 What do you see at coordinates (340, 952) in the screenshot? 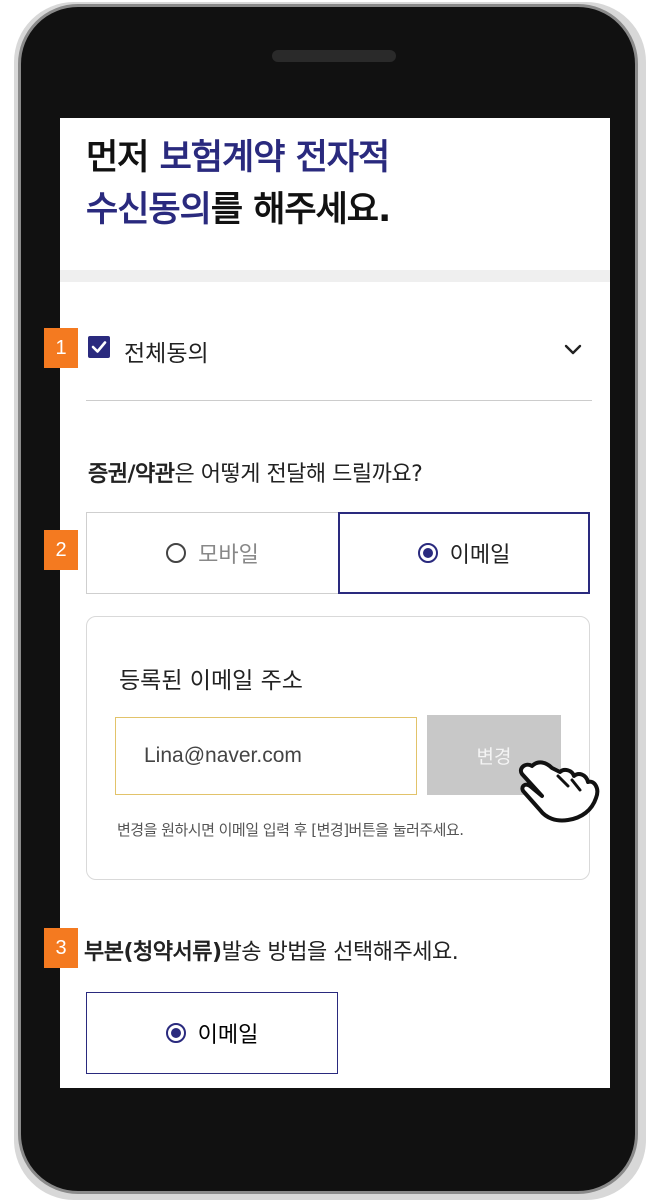
I see `copy-question-text: 발송 방법을 선택해주세요.` at bounding box center [340, 952].